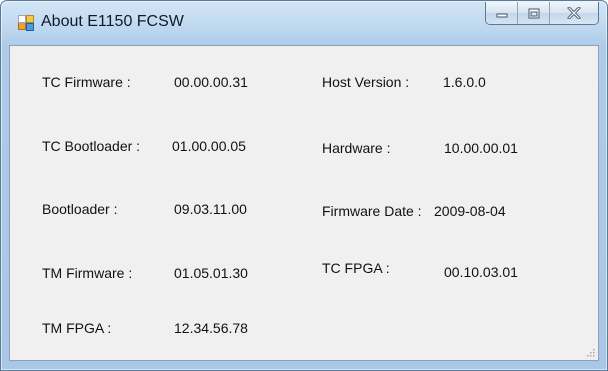 Image resolution: width=608 pixels, height=371 pixels. What do you see at coordinates (481, 272) in the screenshot?
I see `tc-fpga-value: 00.10.03.01` at bounding box center [481, 272].